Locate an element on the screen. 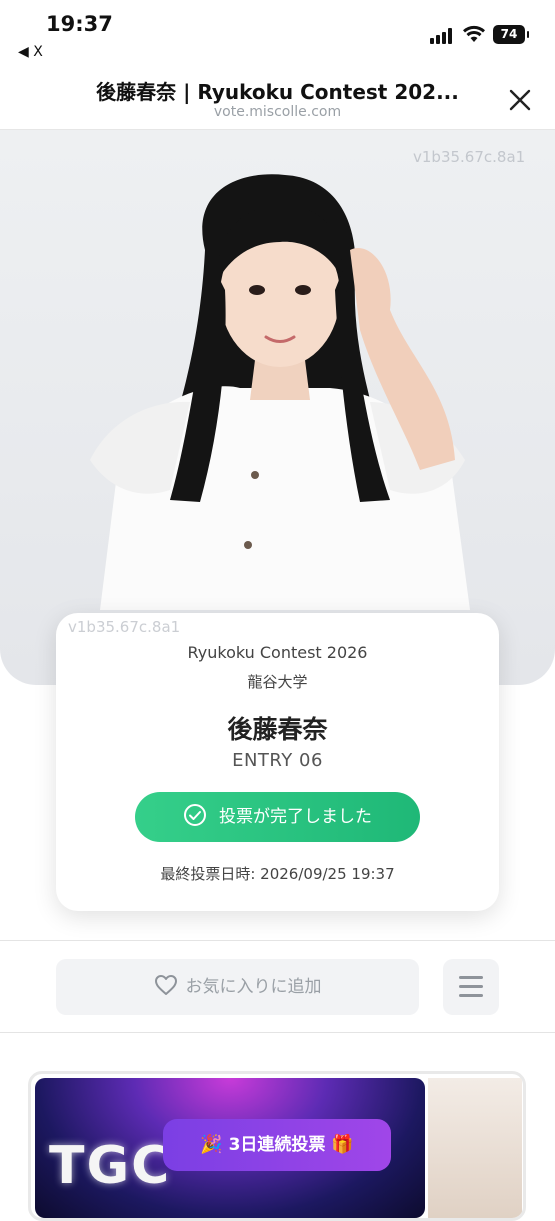  streak-label: 3日連続投票 is located at coordinates (277, 1145).